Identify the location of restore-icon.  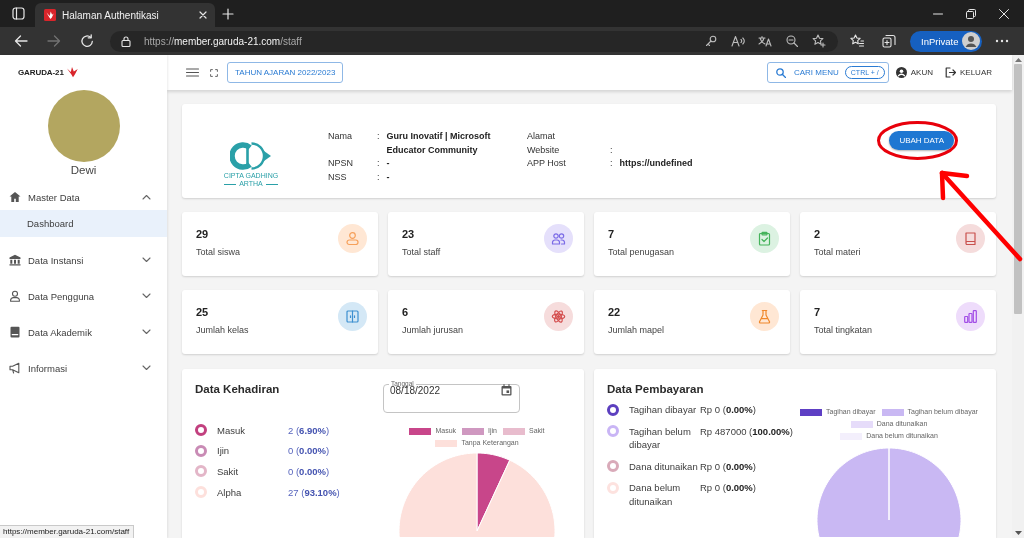
(970, 13).